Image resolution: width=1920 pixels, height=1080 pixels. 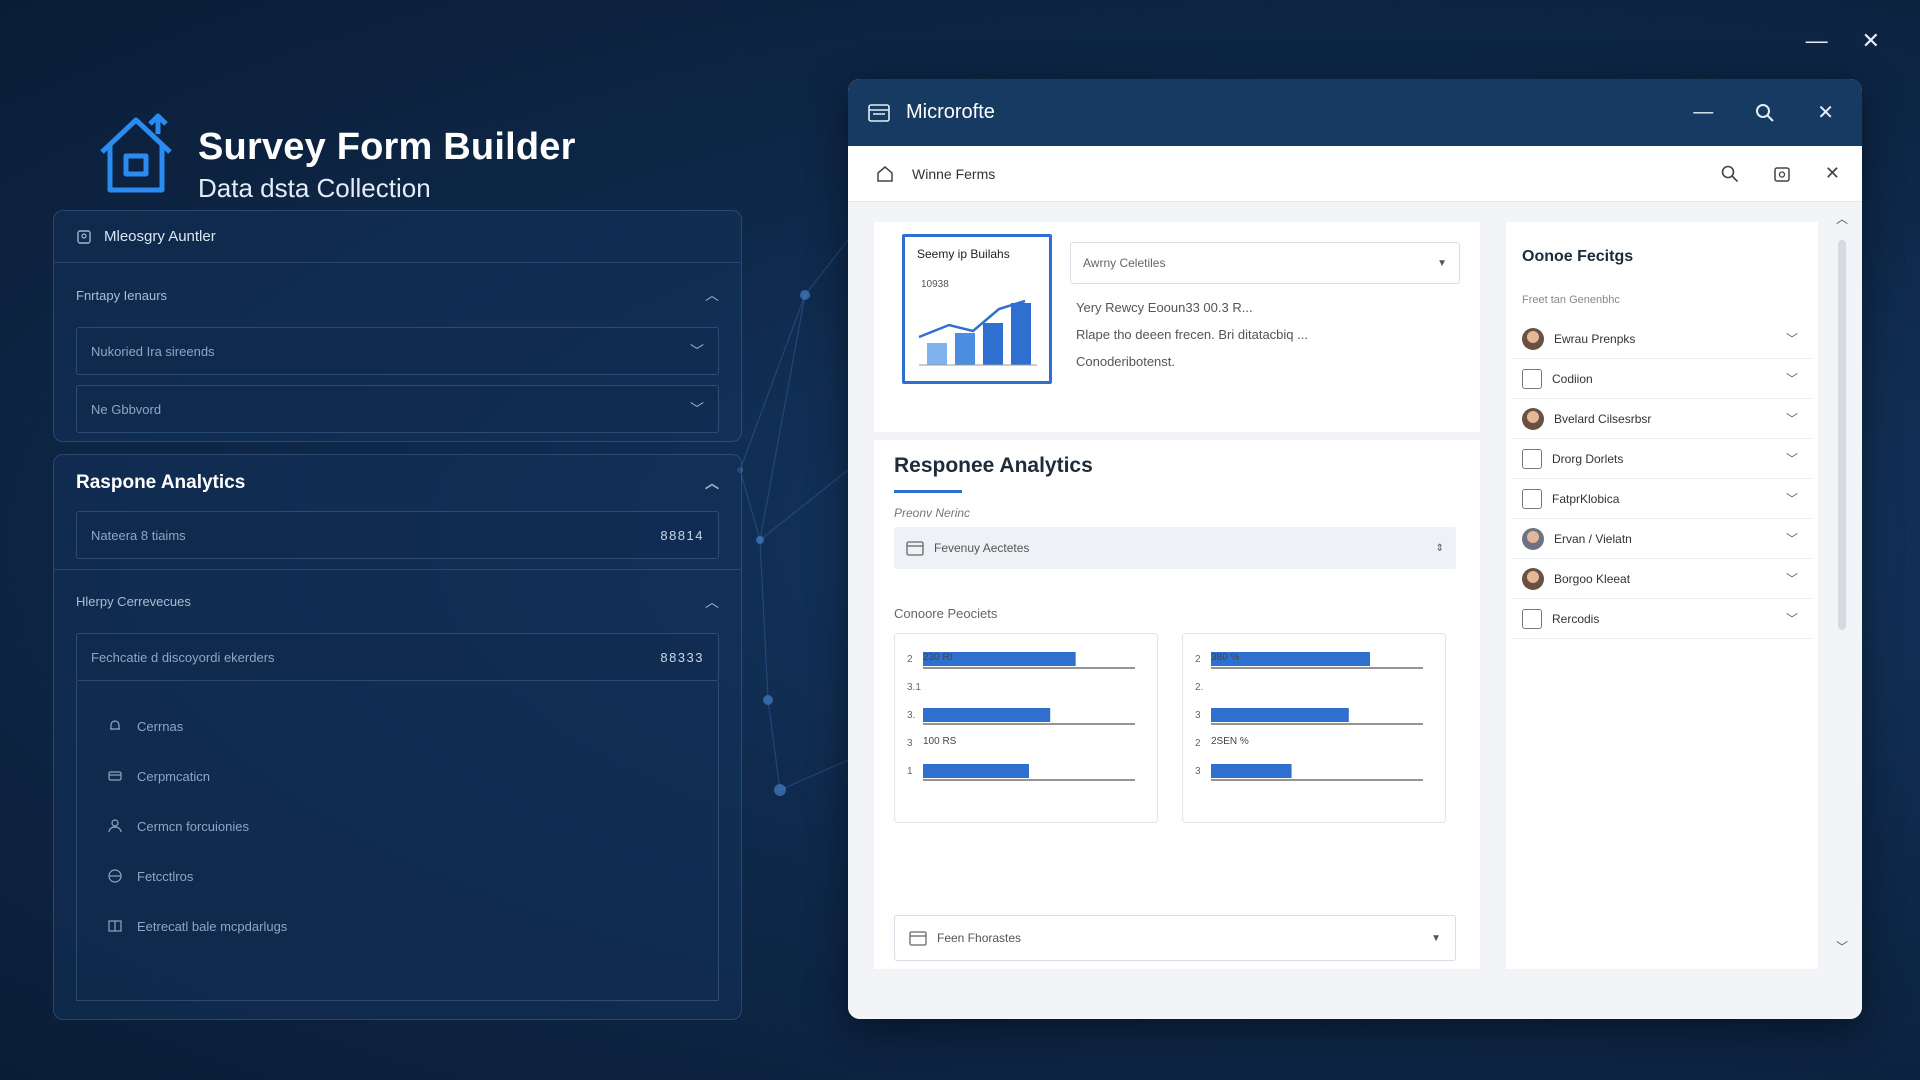 What do you see at coordinates (993, 465) in the screenshot?
I see `section-title: Responee Analytics` at bounding box center [993, 465].